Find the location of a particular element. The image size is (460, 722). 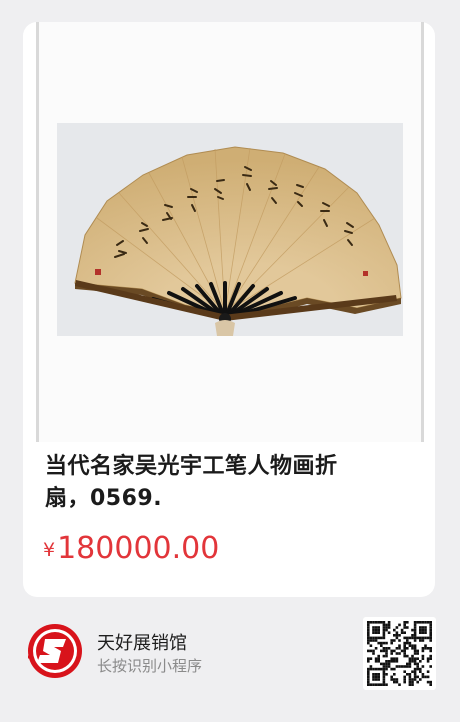

qr-code-frame is located at coordinates (399, 653).